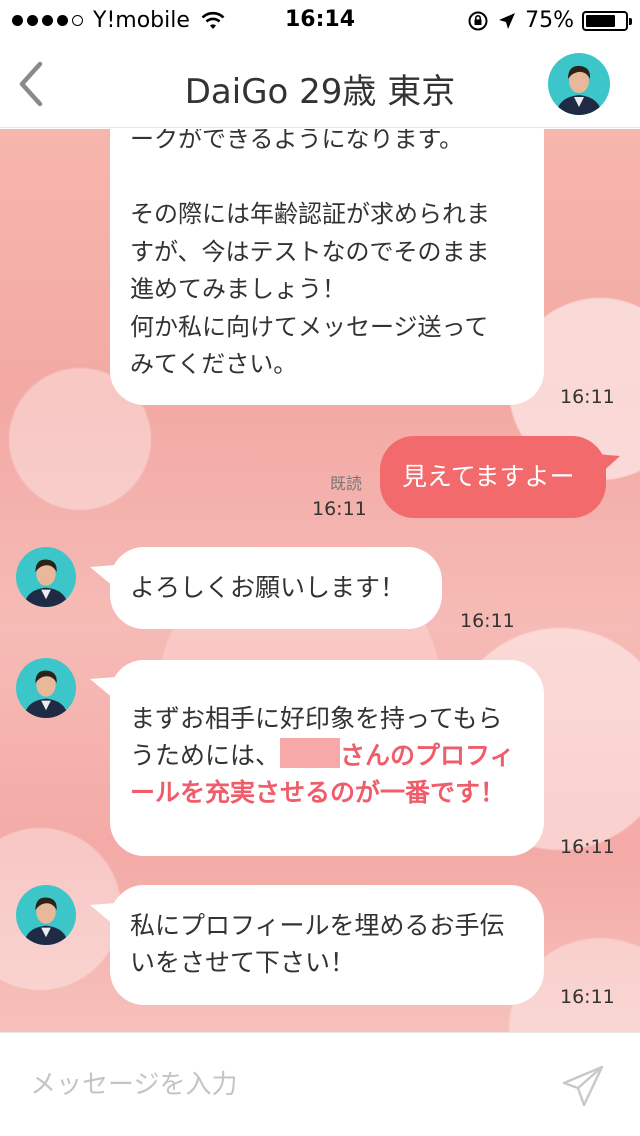 The height and width of the screenshot is (1136, 640). I want to click on battery-fill, so click(600, 20).